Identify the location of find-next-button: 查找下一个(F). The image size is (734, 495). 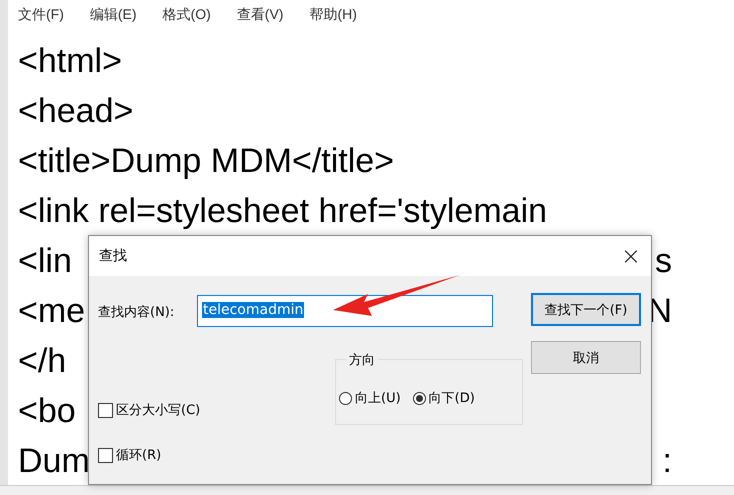
(586, 309).